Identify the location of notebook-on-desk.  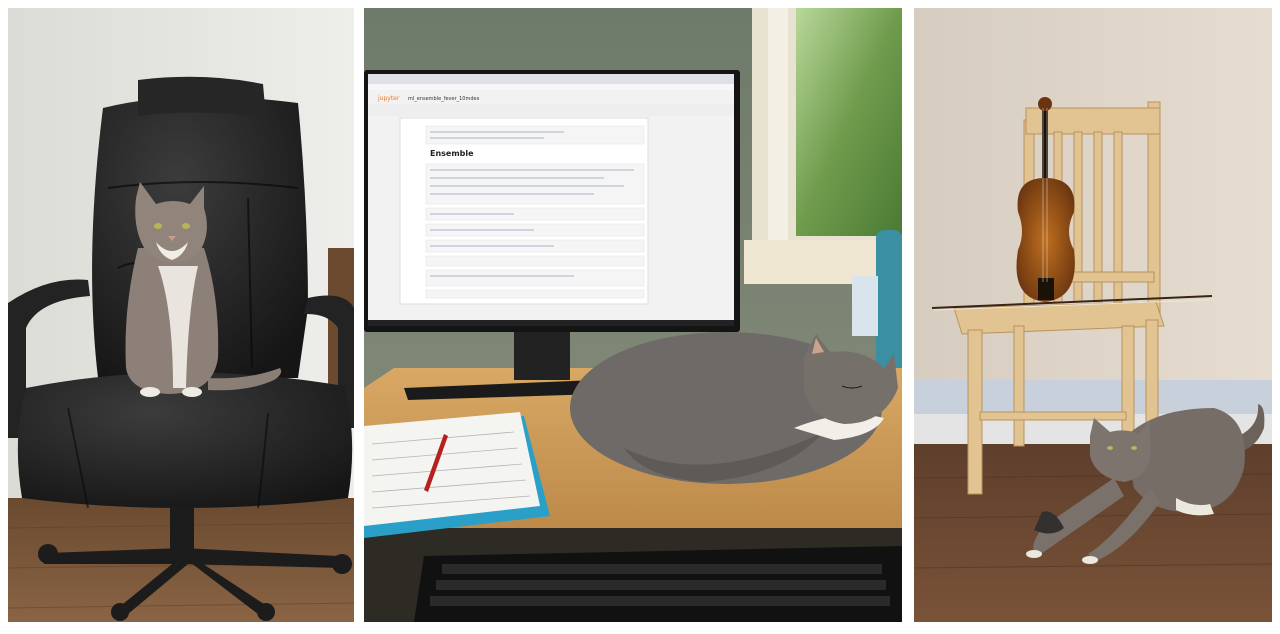
(457, 475).